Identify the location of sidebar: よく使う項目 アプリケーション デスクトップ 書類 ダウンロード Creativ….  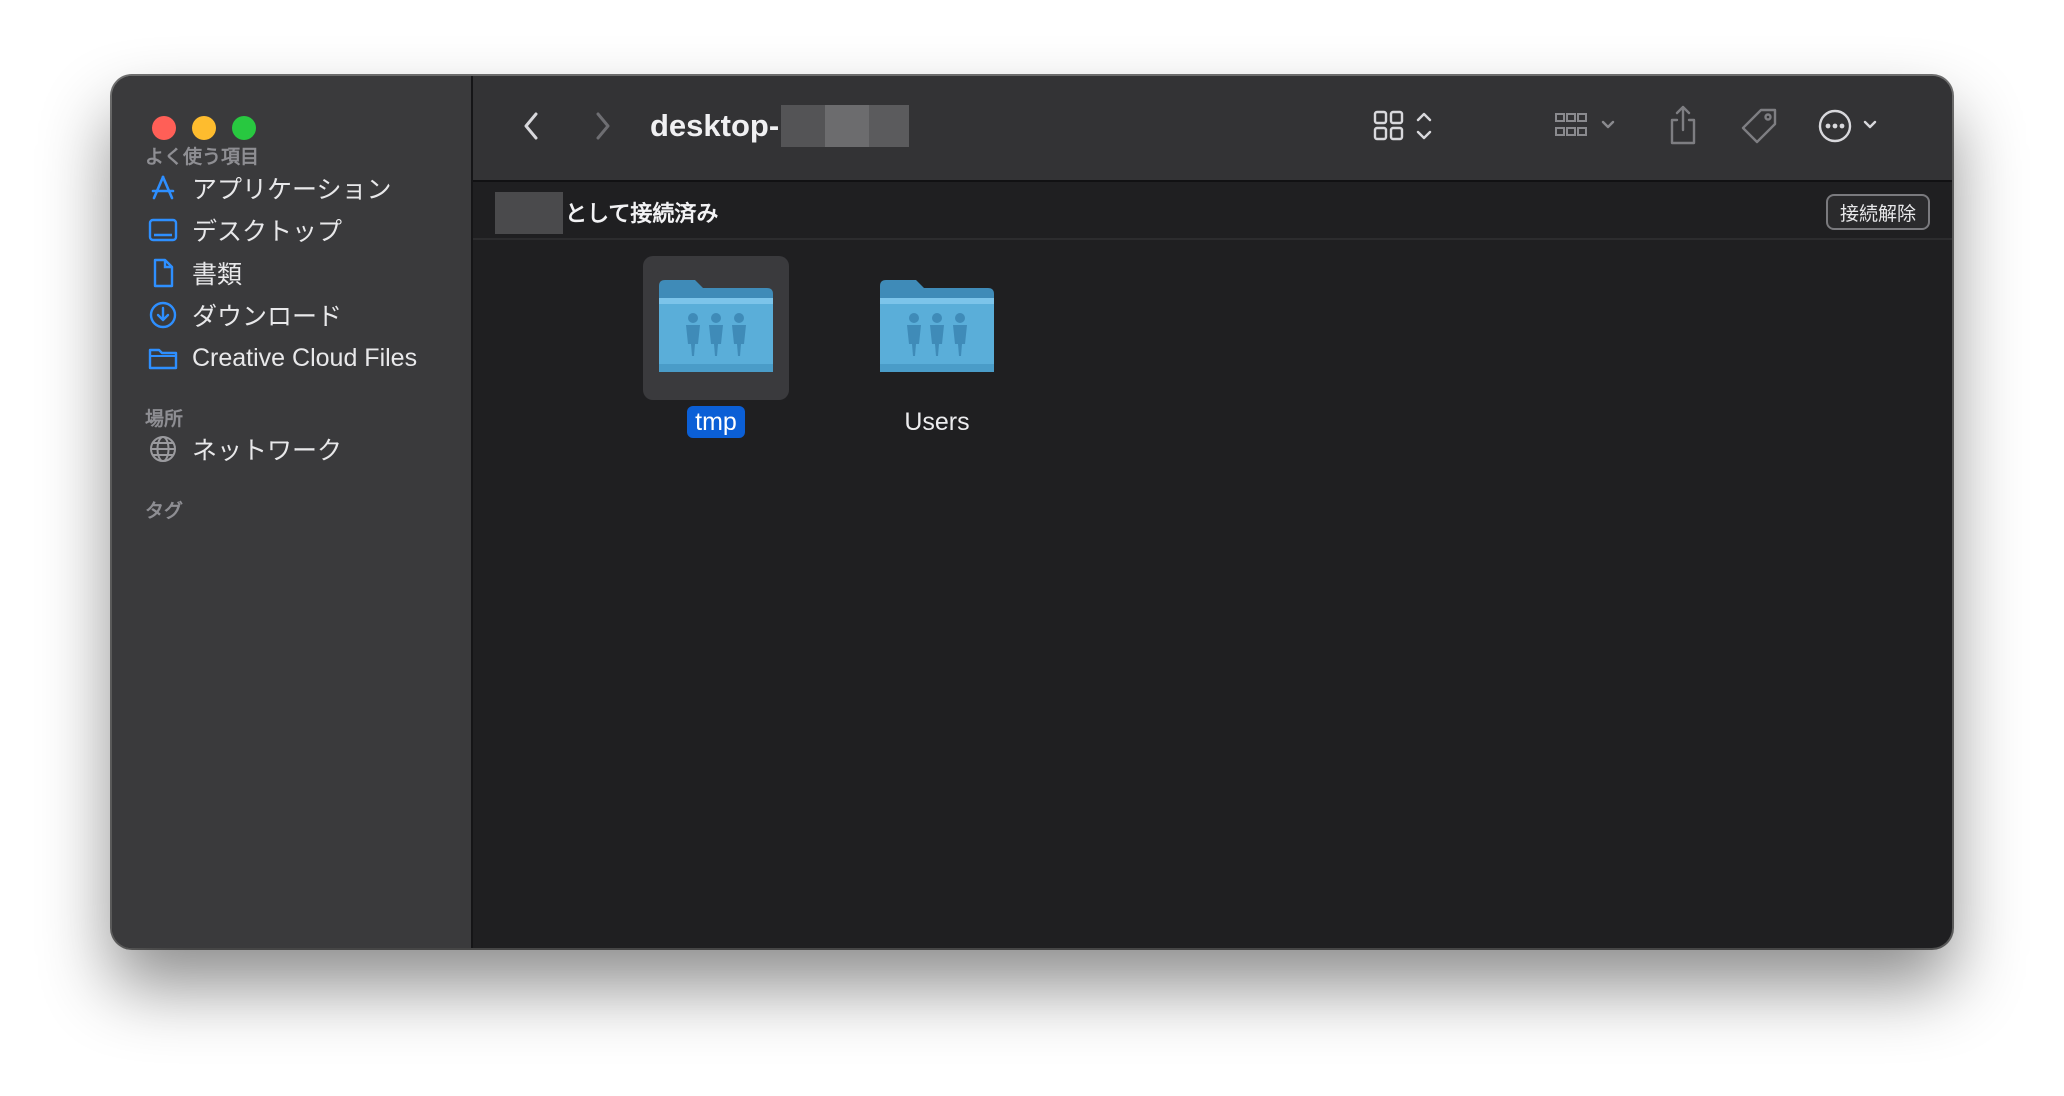
(292, 512).